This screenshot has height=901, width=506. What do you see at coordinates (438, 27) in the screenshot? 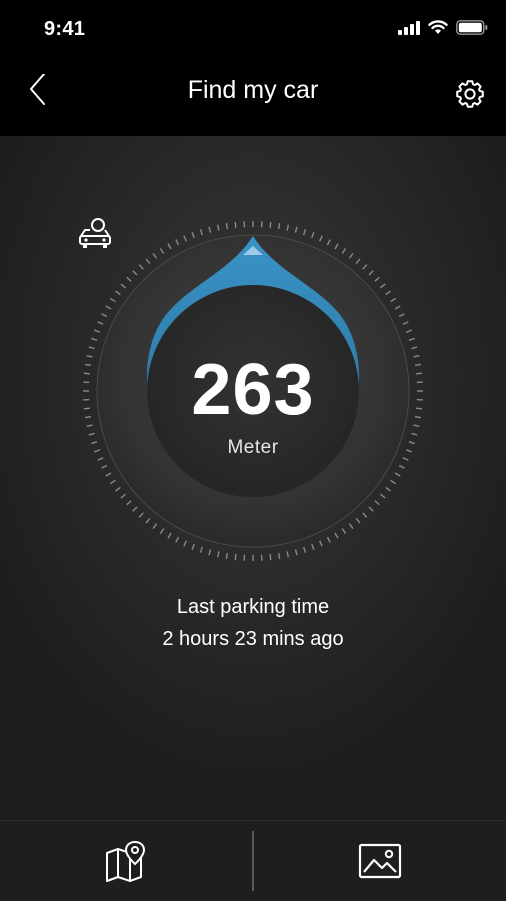
I see `wifi-icon` at bounding box center [438, 27].